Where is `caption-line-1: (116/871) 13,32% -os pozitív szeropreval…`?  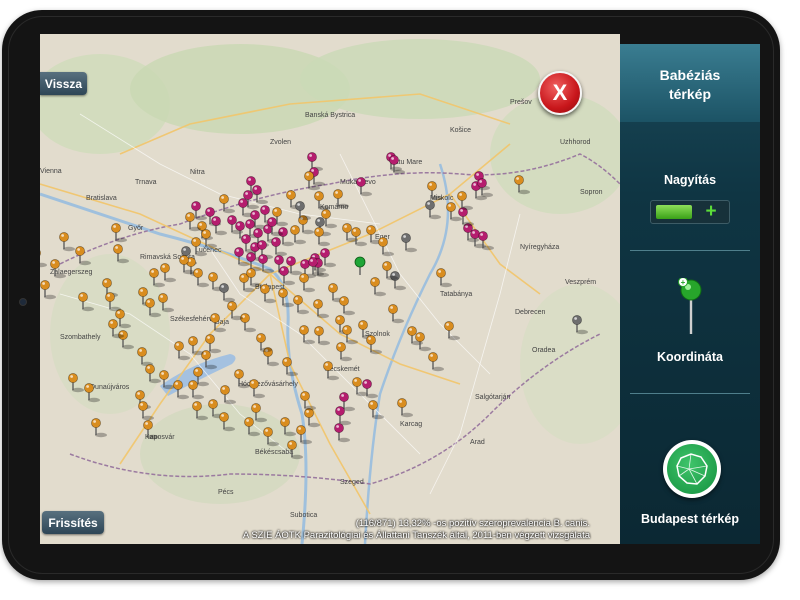 caption-line-1: (116/871) 13,32% -os pozitív szeropreval… is located at coordinates (472, 523).